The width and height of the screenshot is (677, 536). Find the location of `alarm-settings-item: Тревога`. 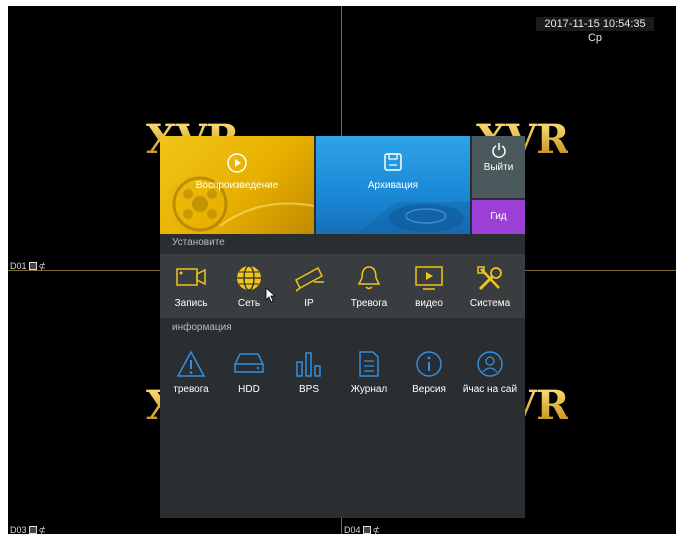

alarm-settings-item: Тревога is located at coordinates (369, 286).